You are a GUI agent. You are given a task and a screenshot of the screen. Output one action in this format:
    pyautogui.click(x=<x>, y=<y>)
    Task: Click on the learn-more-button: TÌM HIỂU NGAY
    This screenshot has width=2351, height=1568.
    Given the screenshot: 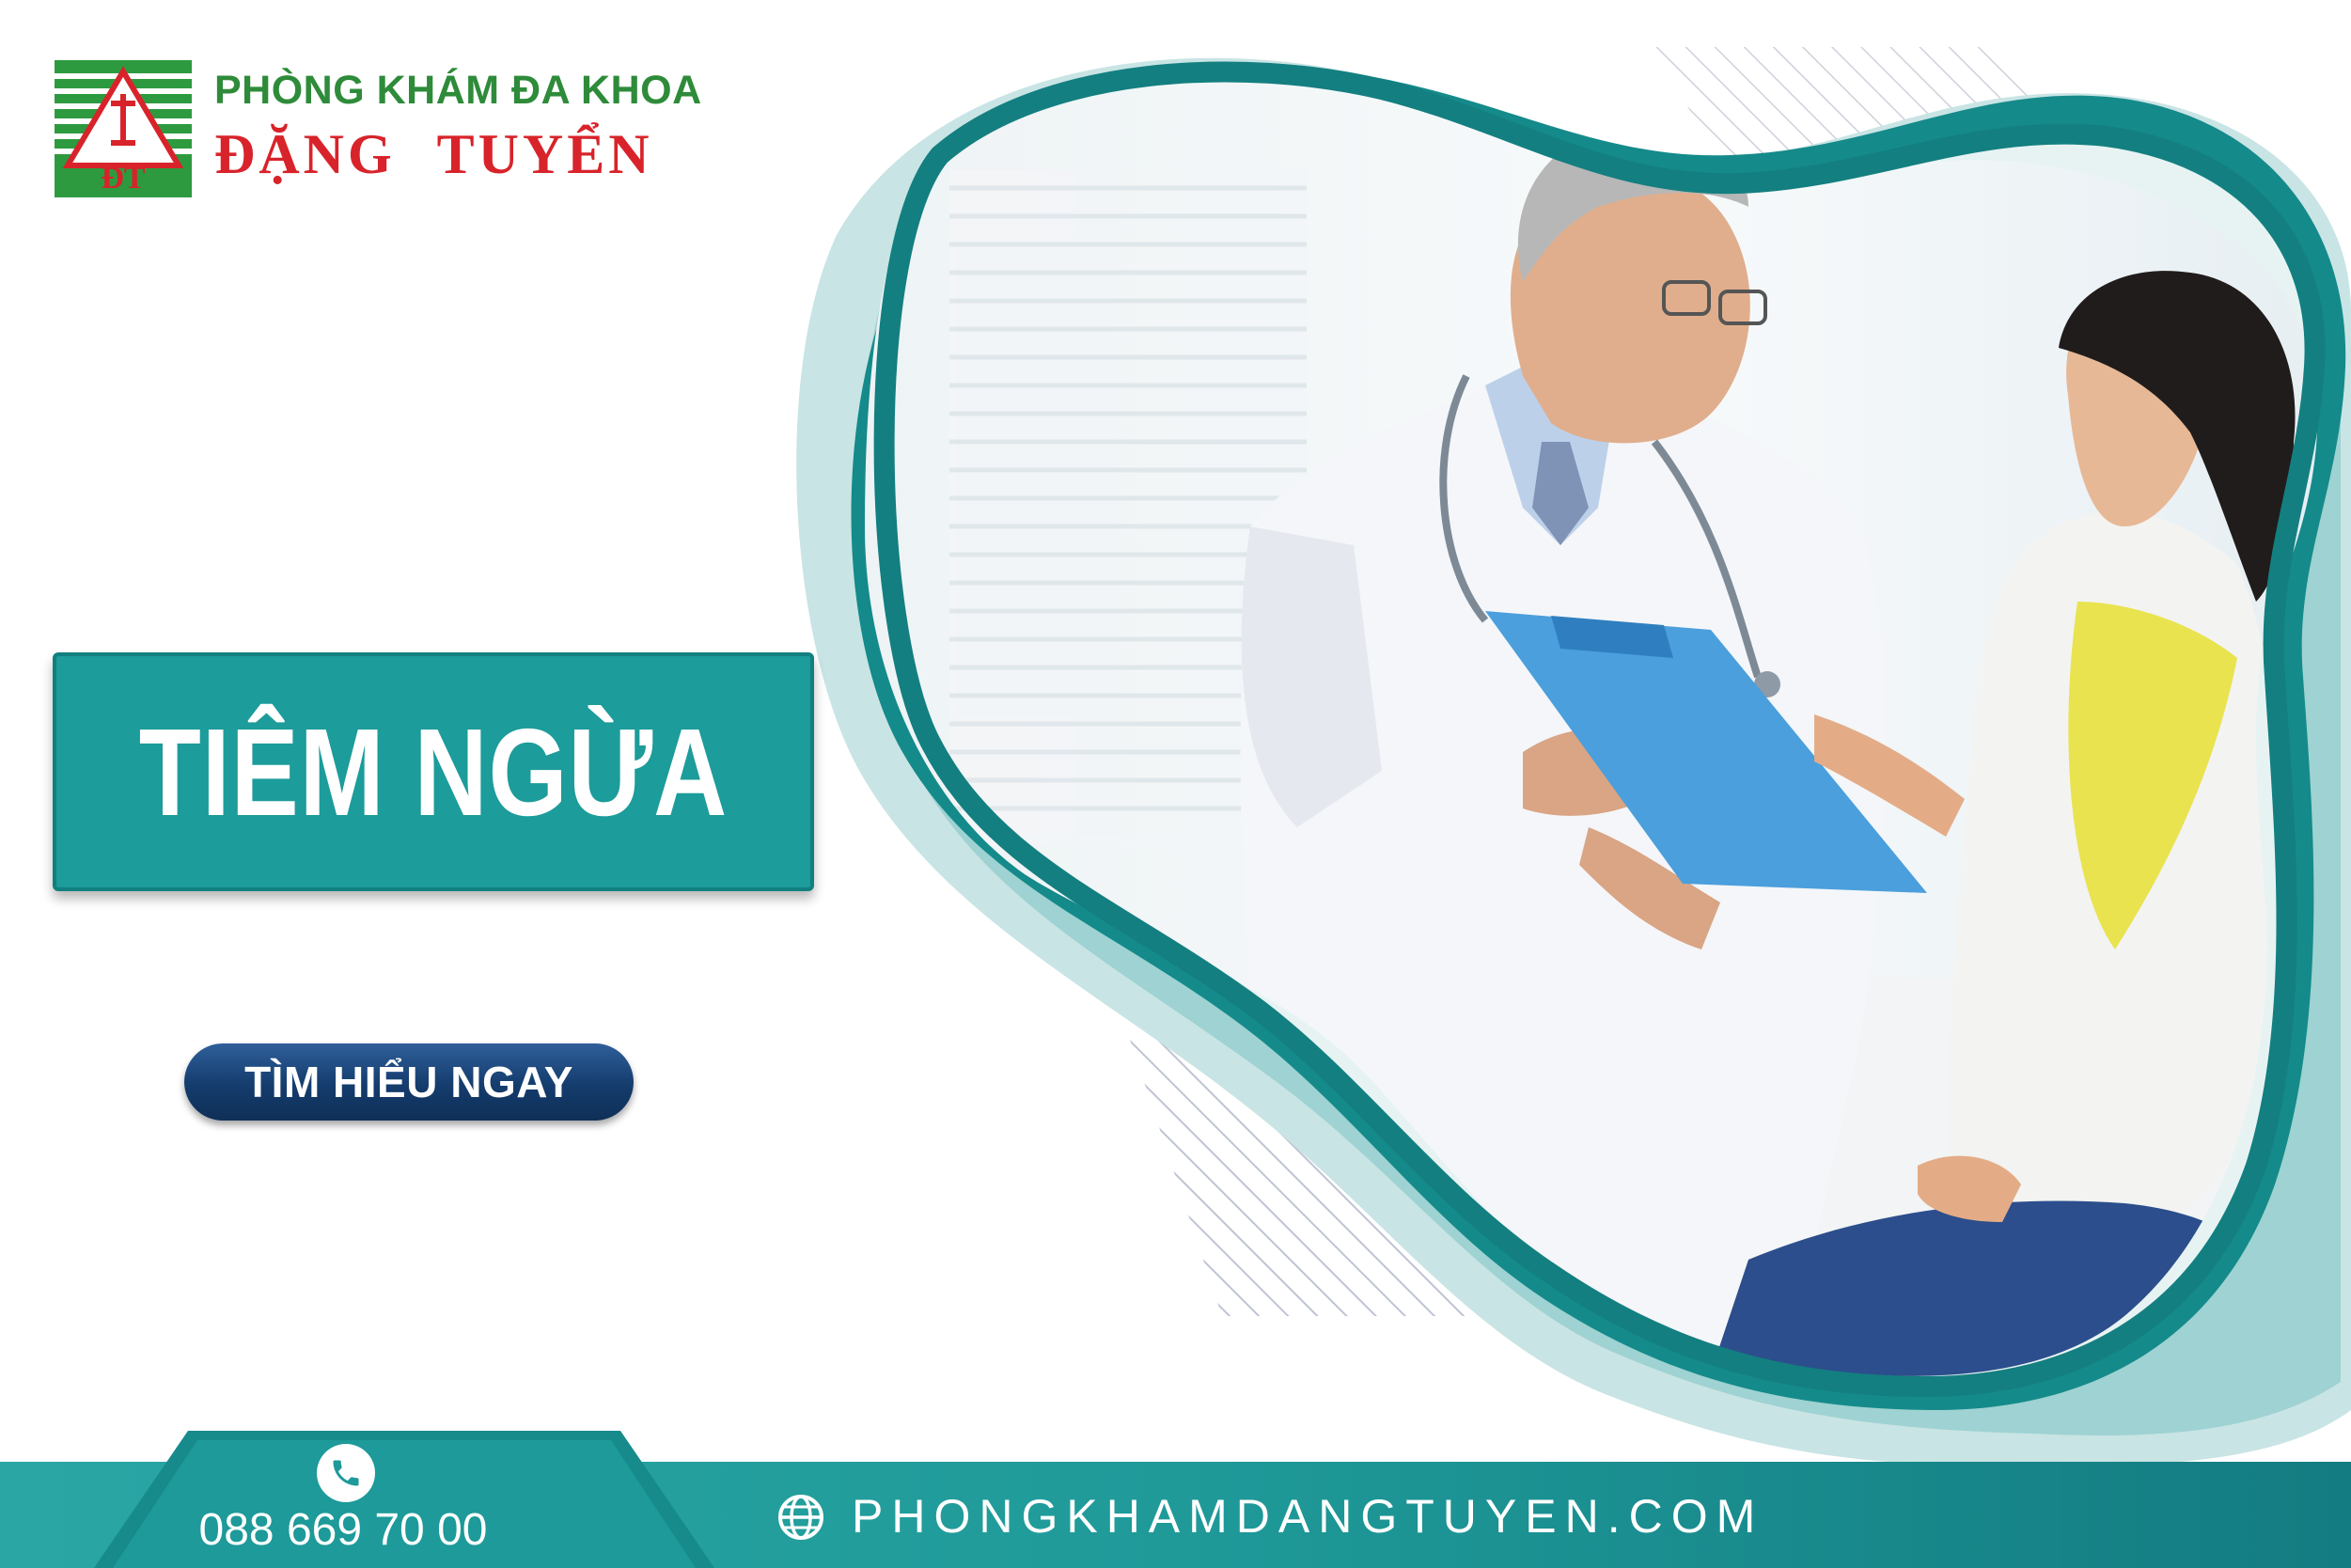 What is the action you would take?
    pyautogui.click(x=409, y=1082)
    